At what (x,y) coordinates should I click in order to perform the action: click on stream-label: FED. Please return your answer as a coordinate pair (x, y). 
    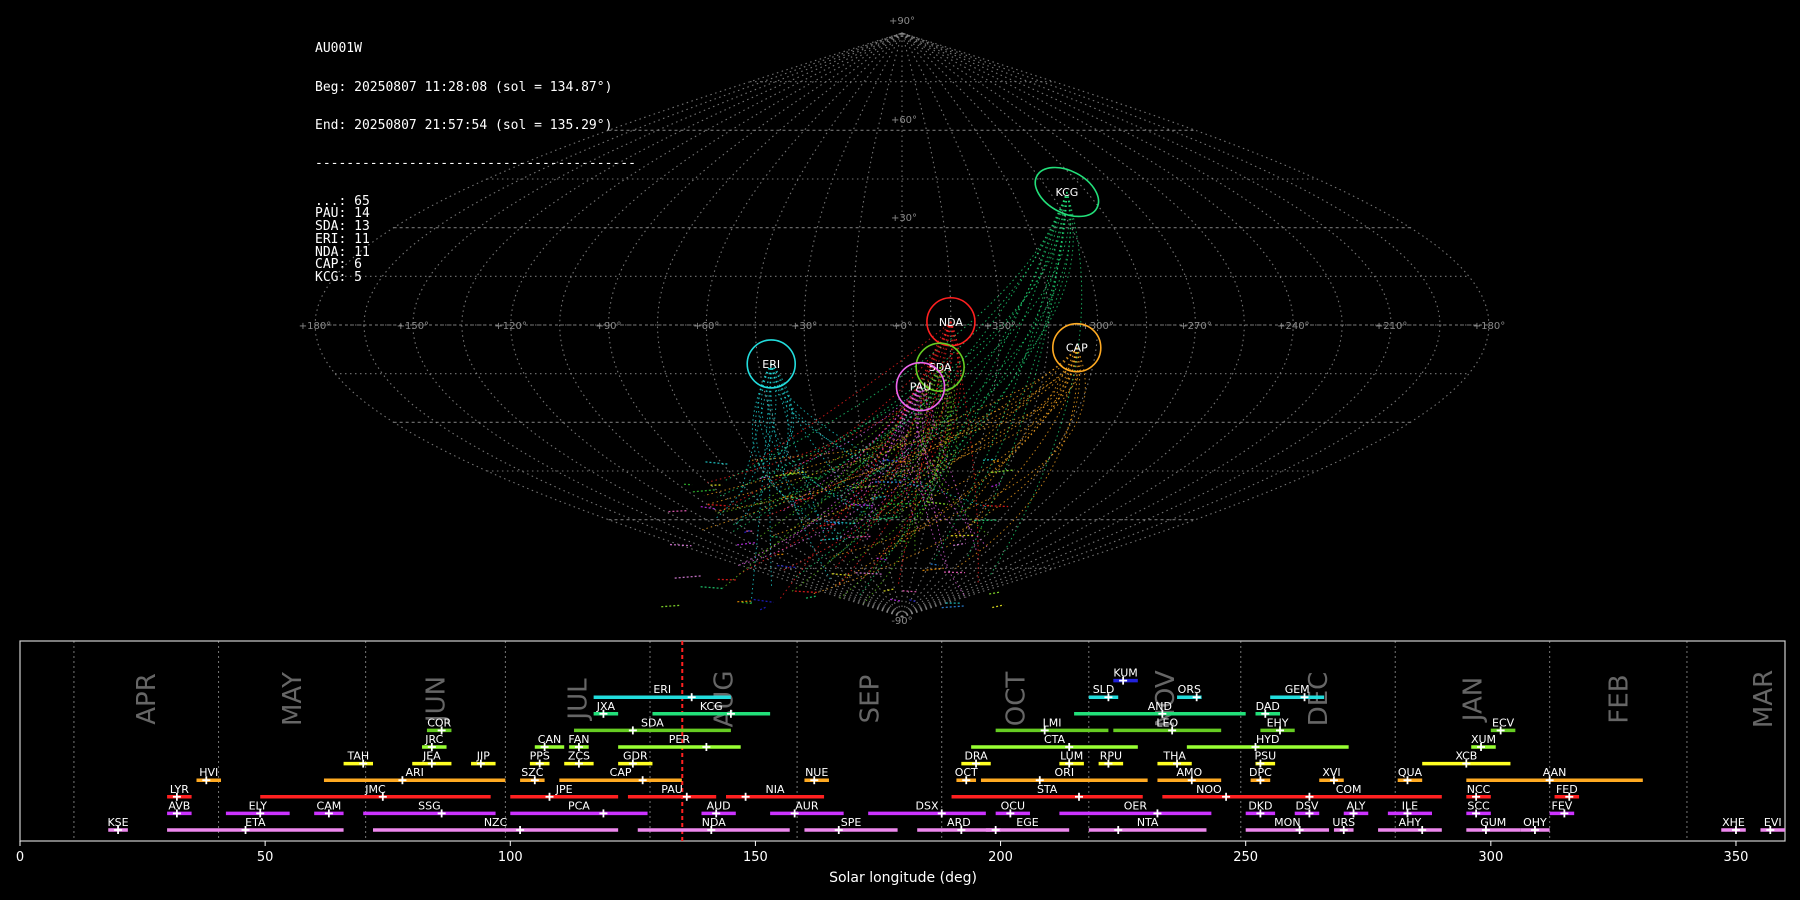
    Looking at the image, I should click on (1567, 789).